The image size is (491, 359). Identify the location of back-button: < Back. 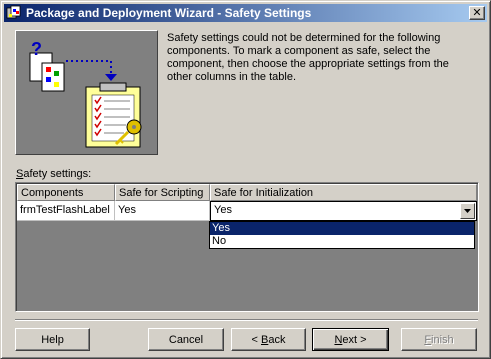
(268, 339).